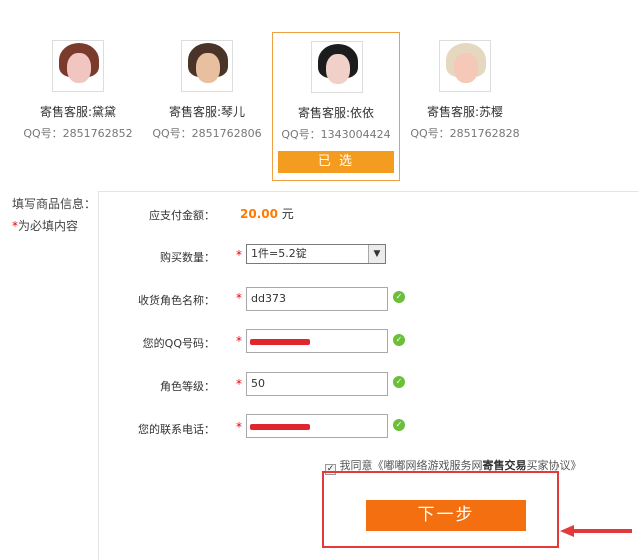  I want to click on form-title: 填写商品信息：, so click(54, 204).